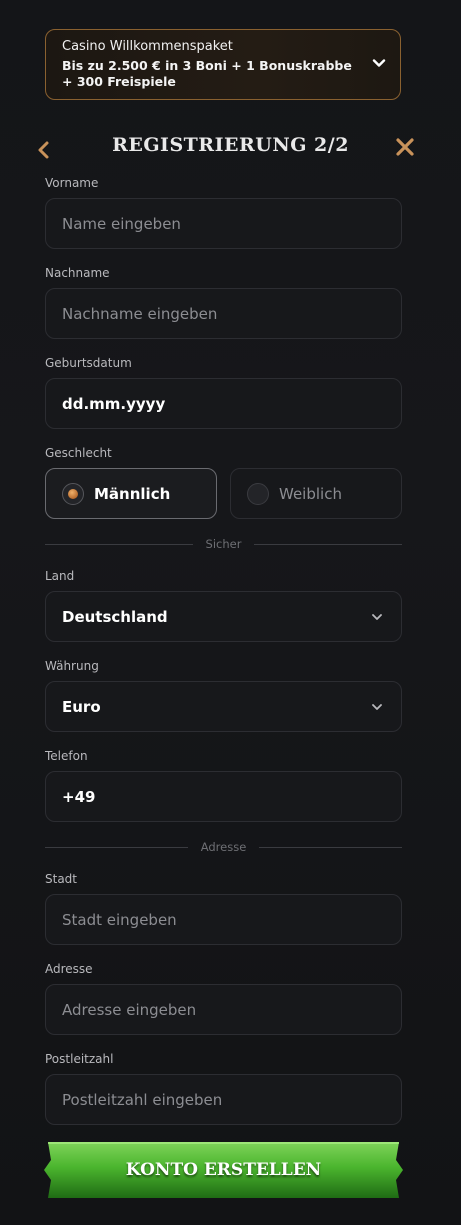 This screenshot has width=461, height=1225. Describe the element at coordinates (69, 969) in the screenshot. I see `adresse-label: Adresse` at that location.